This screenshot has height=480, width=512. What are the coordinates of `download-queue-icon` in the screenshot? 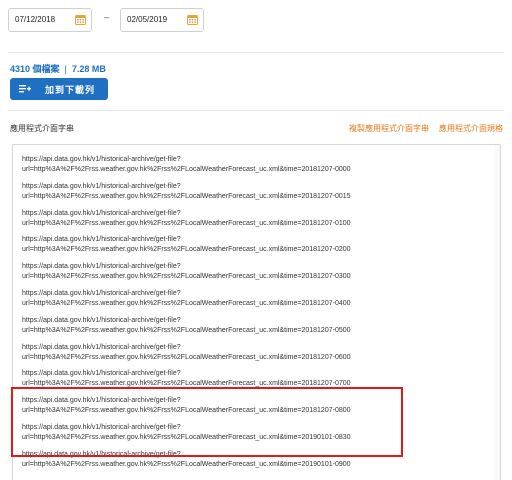 It's located at (25, 89).